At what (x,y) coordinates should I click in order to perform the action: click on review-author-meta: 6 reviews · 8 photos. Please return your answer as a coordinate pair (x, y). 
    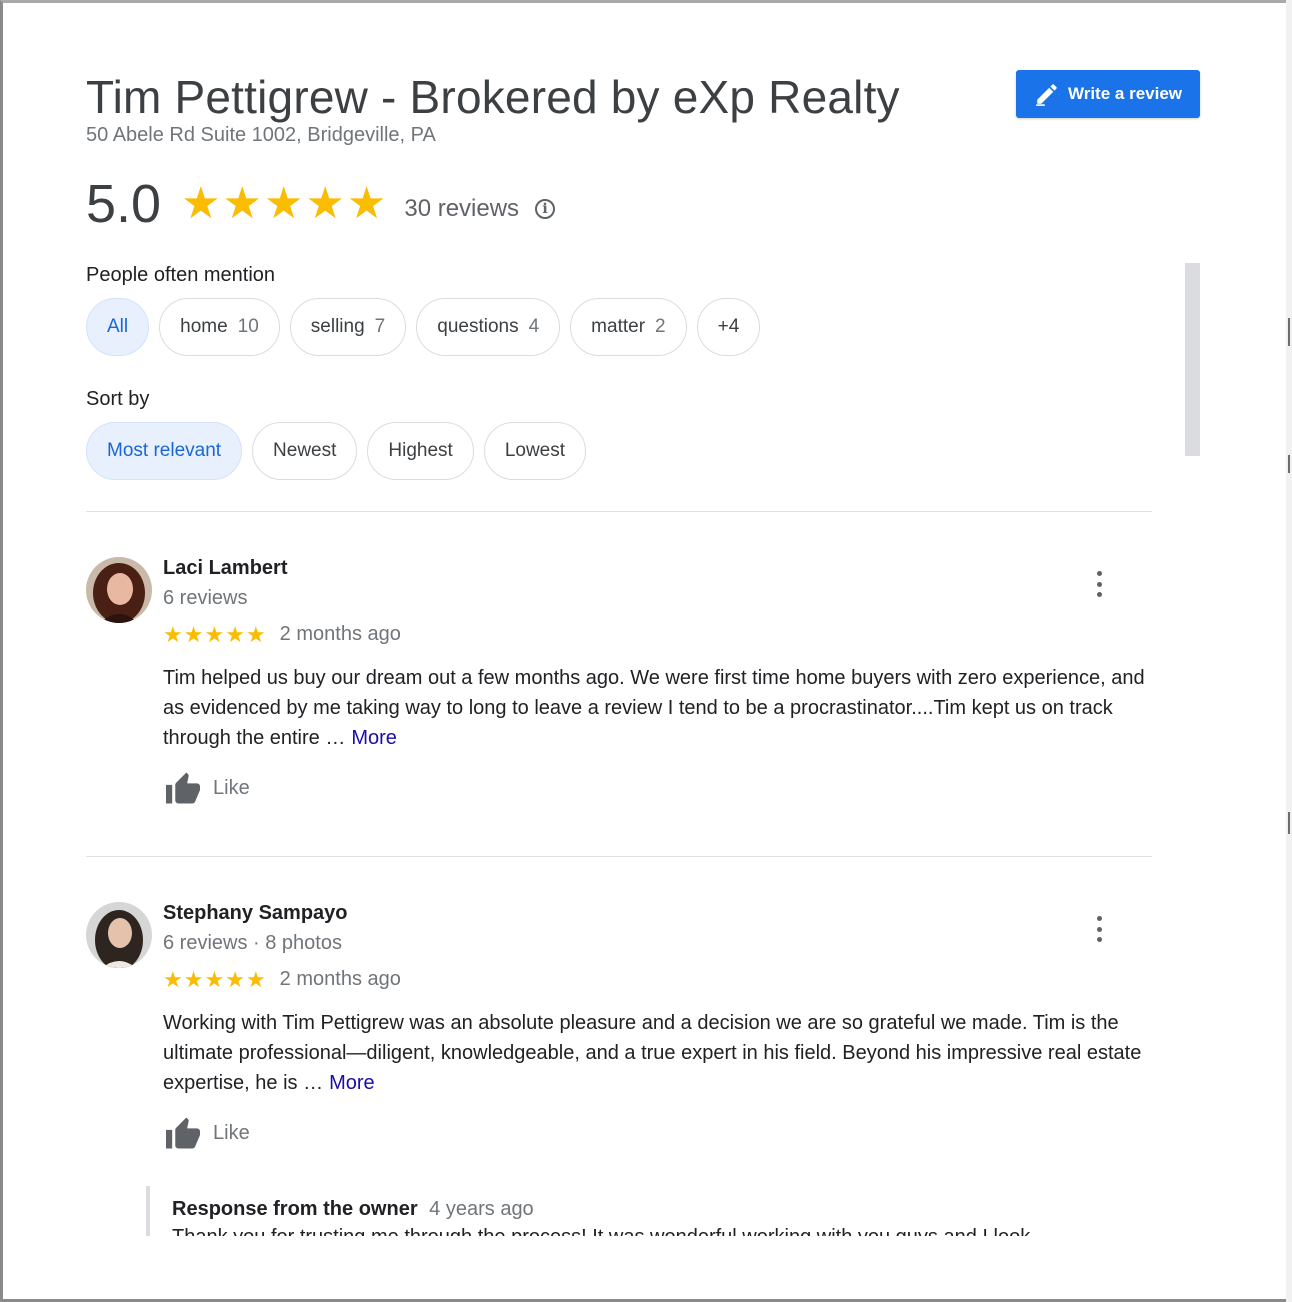
    Looking at the image, I should click on (252, 943).